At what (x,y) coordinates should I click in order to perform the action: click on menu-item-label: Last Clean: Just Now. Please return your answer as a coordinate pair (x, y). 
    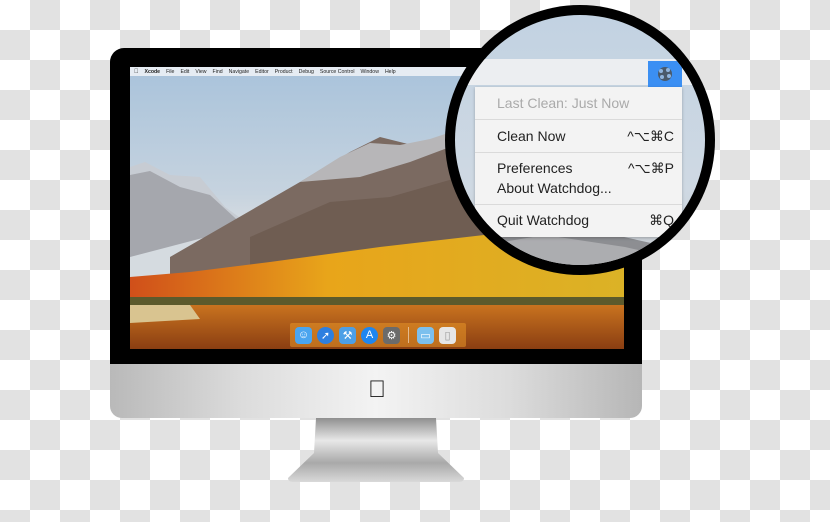
    Looking at the image, I should click on (563, 103).